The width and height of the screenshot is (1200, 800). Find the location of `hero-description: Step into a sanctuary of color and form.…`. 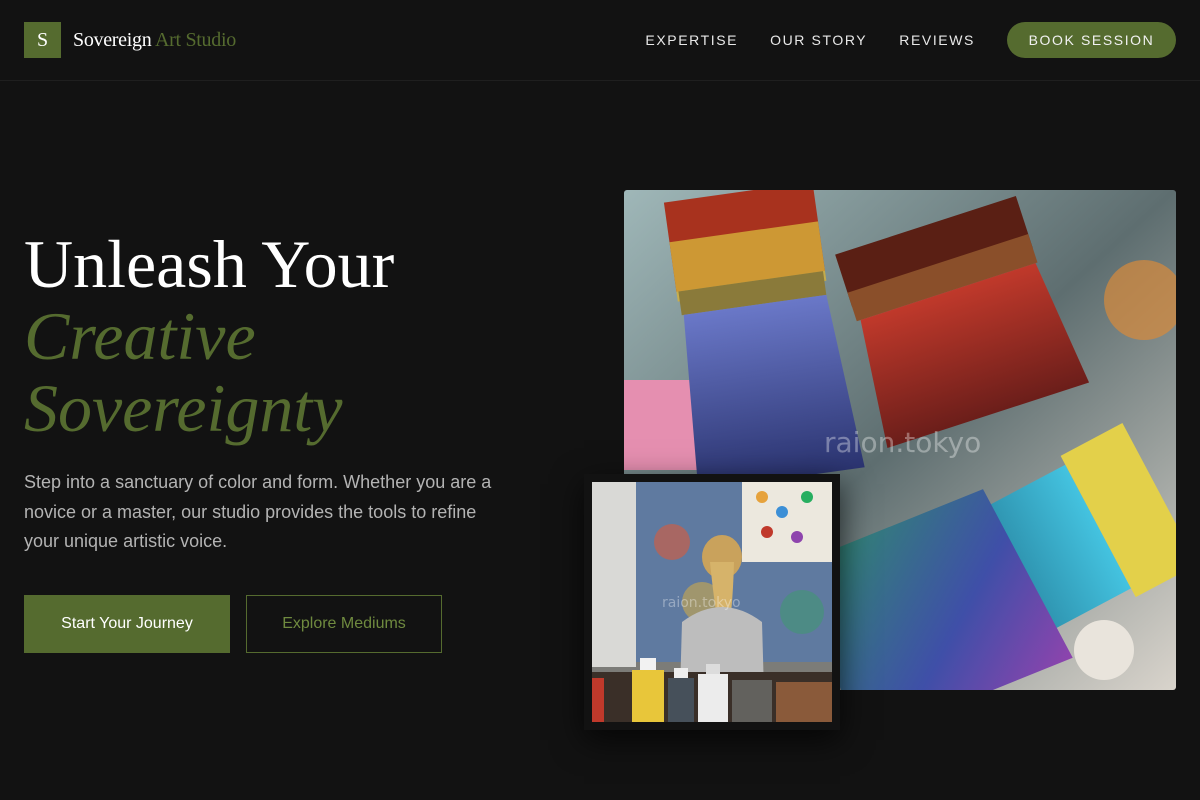

hero-description: Step into a sanctuary of color and form.… is located at coordinates (258, 511).